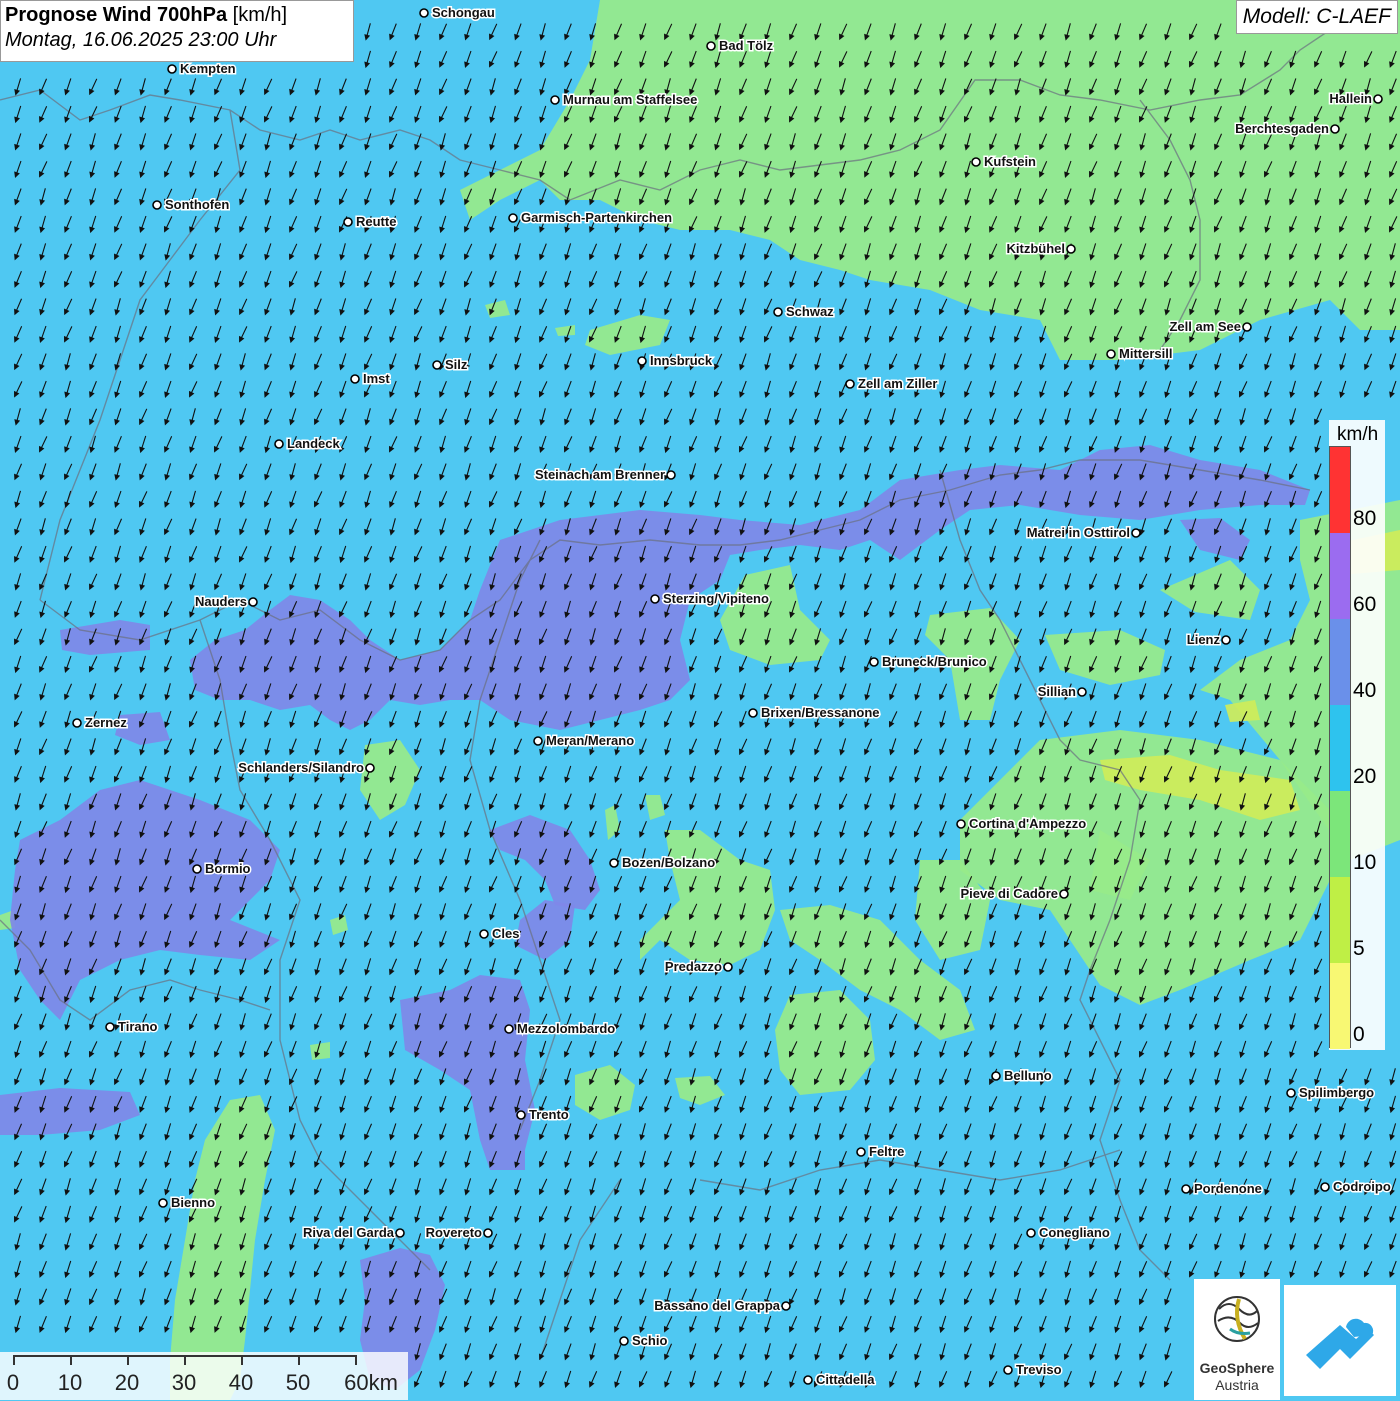  I want to click on city-marker: Garmisch-Partenkirchen, so click(590, 217).